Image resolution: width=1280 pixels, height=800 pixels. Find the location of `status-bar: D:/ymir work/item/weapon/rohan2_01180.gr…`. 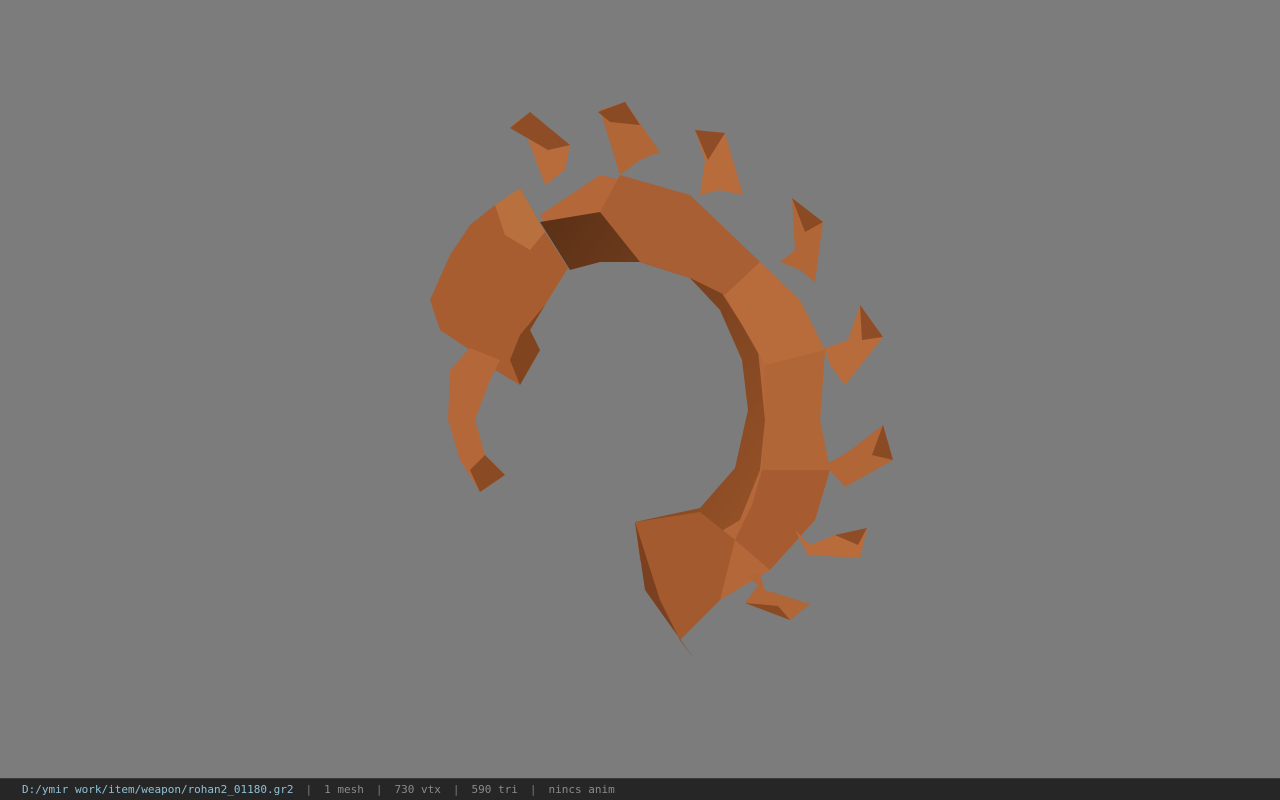

status-bar: D:/ymir work/item/weapon/rohan2_01180.gr… is located at coordinates (640, 789).